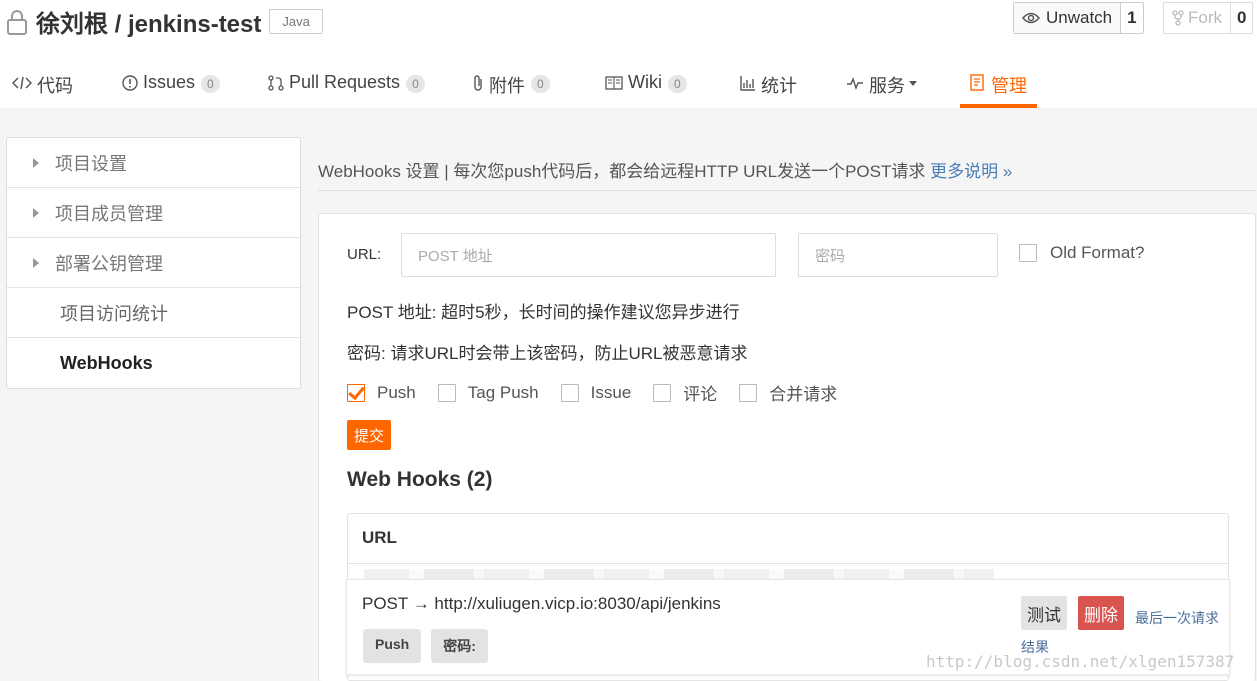 This screenshot has height=681, width=1257. I want to click on tab-services: 服务, so click(881, 85).